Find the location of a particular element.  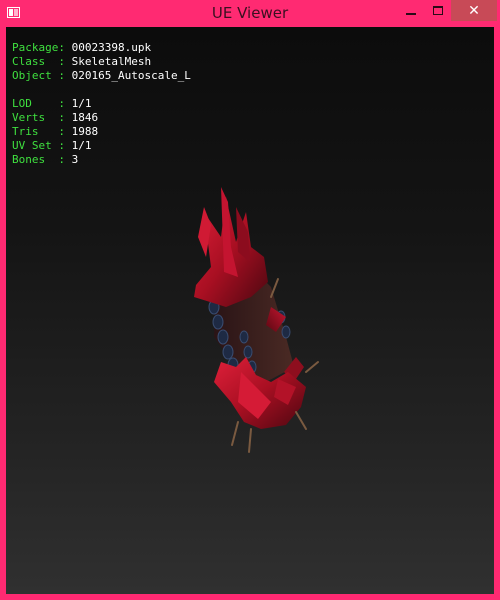

info-value: SkeletalMesh is located at coordinates (111, 61).